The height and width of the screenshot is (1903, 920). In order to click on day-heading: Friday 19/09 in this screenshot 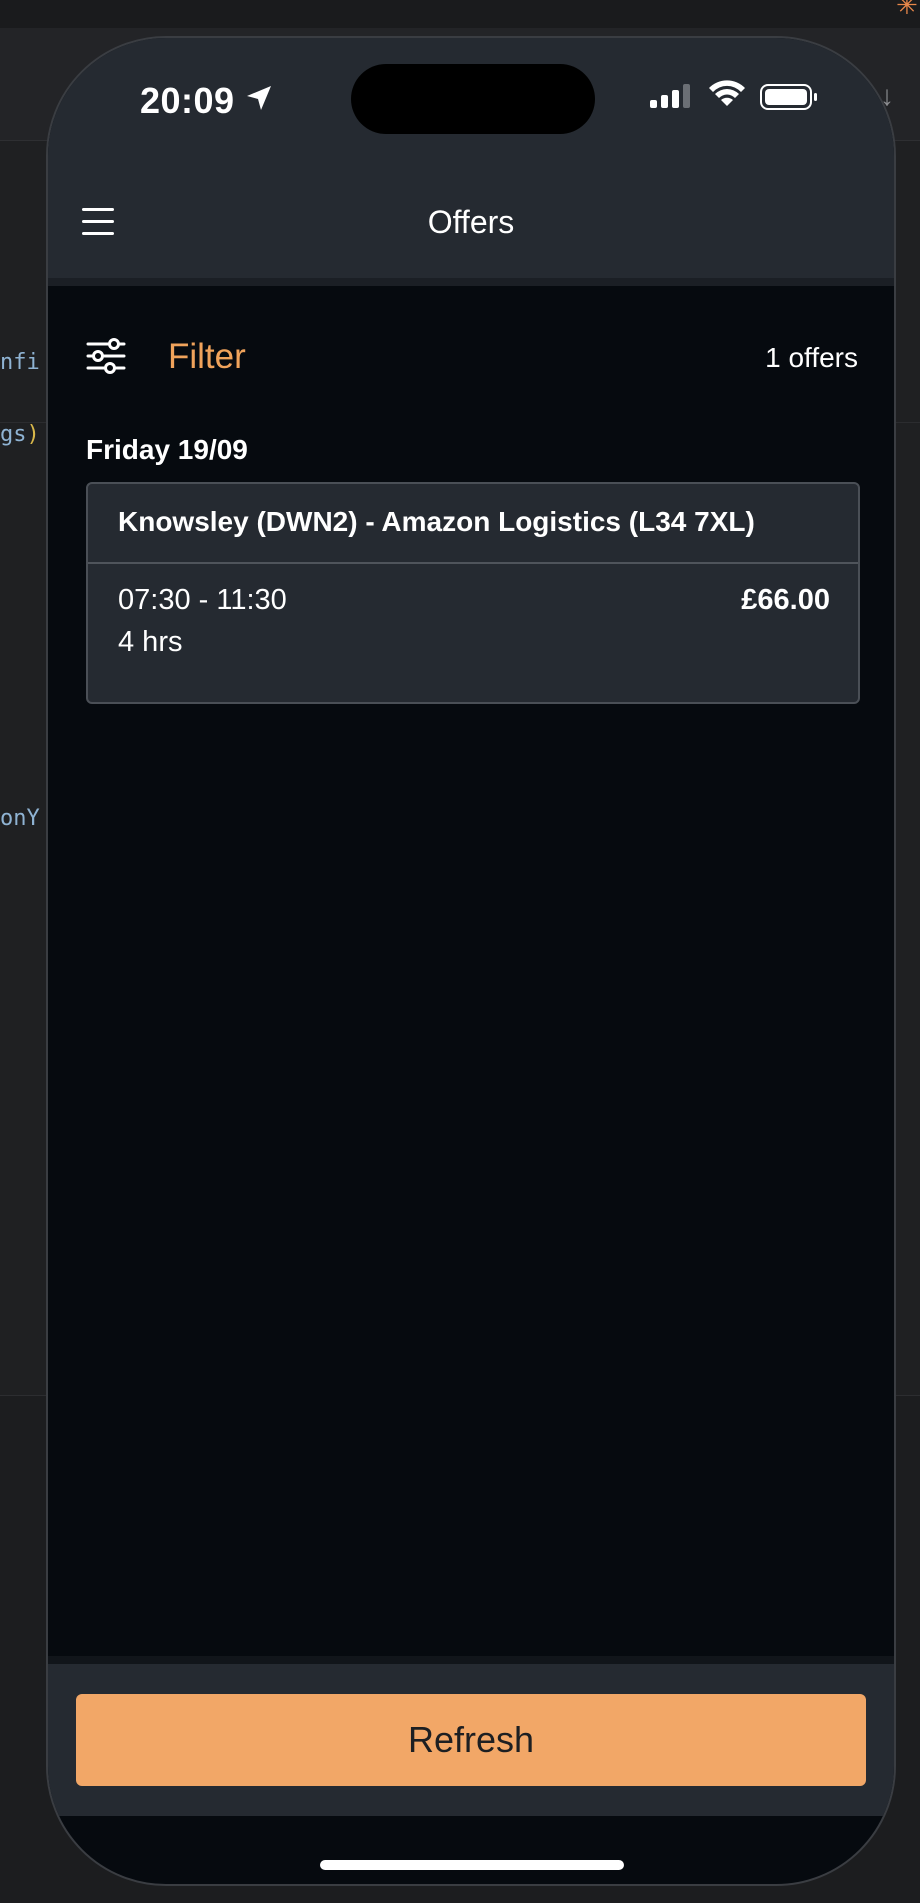, I will do `click(167, 449)`.